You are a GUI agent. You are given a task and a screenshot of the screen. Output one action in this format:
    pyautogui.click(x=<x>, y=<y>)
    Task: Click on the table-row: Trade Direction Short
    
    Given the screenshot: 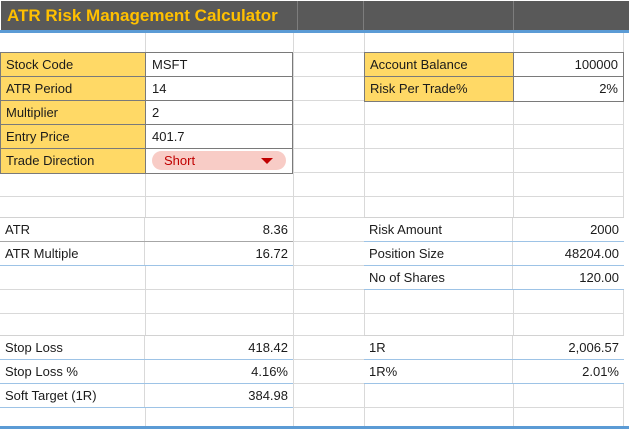 What is the action you would take?
    pyautogui.click(x=146, y=161)
    